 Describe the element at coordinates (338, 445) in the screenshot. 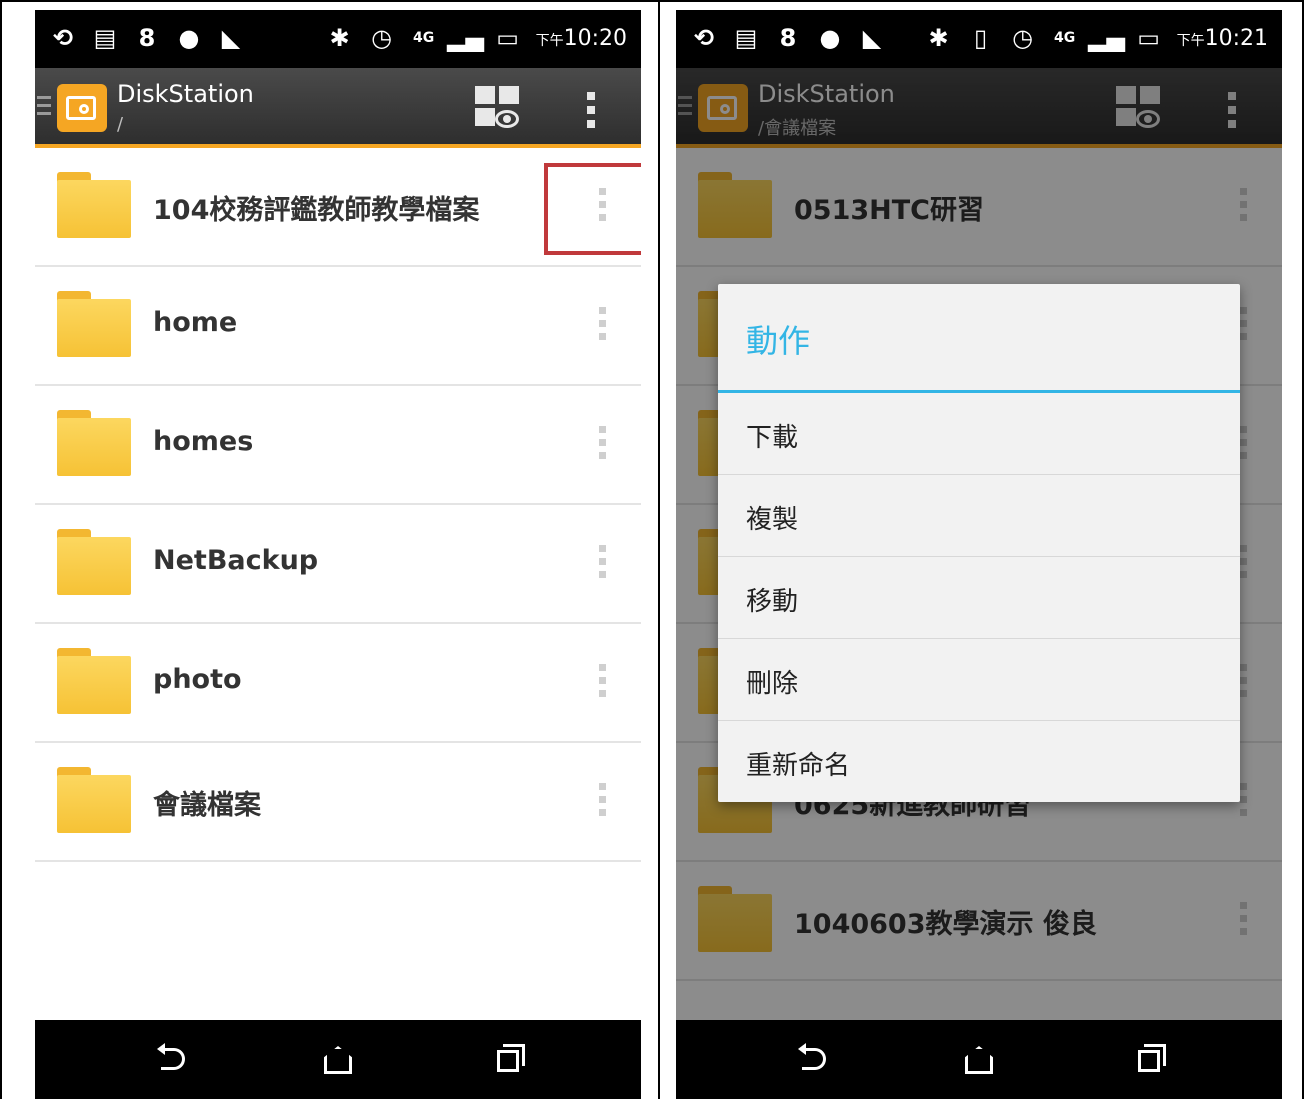

I see `list-item: homes` at that location.